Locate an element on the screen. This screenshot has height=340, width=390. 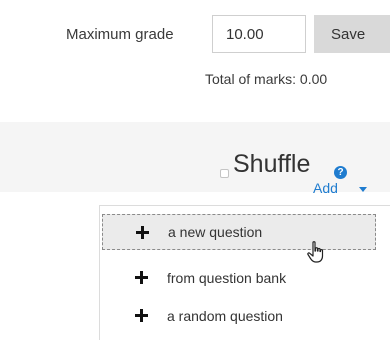
menu-item-label: from question bank is located at coordinates (227, 278).